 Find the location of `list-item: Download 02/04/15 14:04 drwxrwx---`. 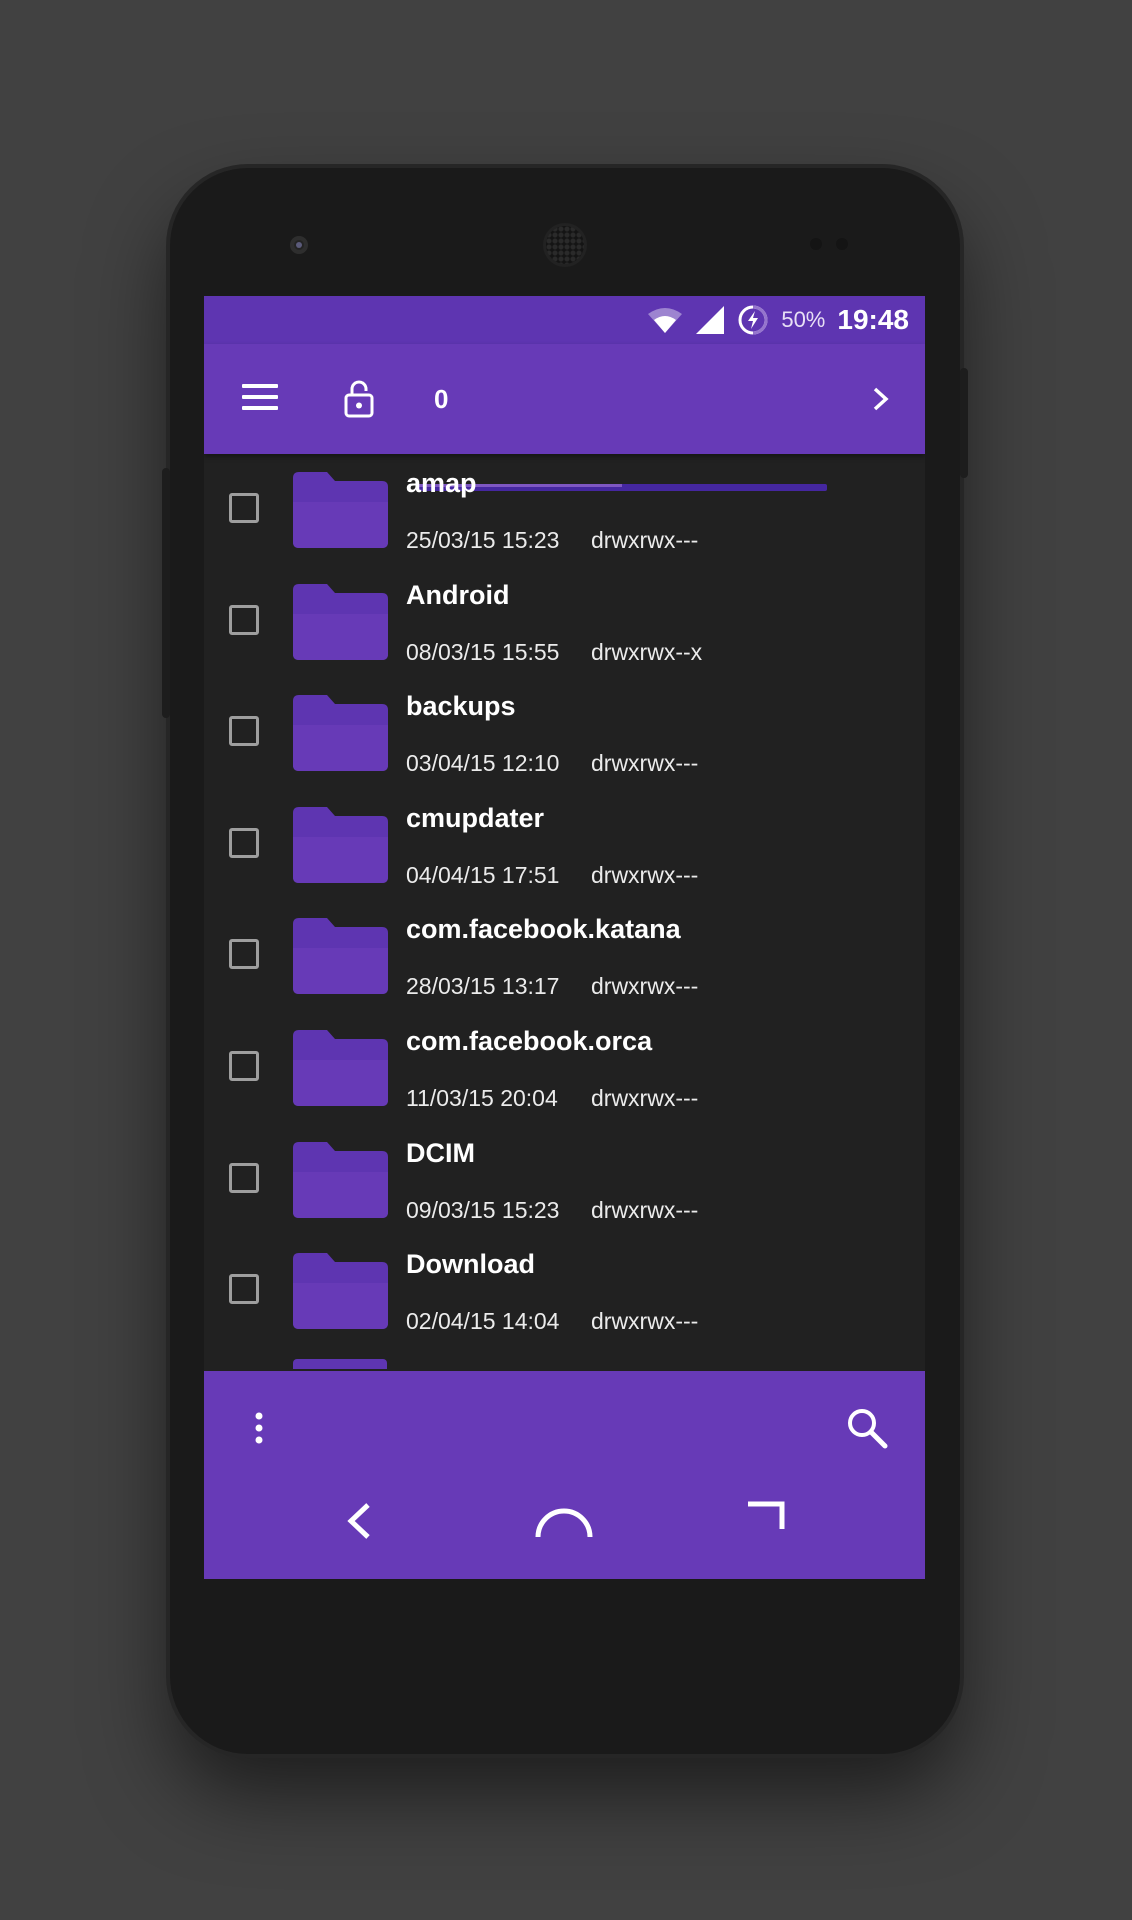

list-item: Download 02/04/15 14:04 drwxrwx--- is located at coordinates (564, 1291).